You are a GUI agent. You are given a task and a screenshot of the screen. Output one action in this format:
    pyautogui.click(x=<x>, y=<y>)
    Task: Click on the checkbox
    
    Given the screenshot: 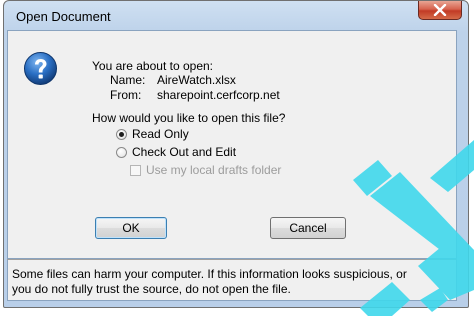 What is the action you would take?
    pyautogui.click(x=135, y=170)
    